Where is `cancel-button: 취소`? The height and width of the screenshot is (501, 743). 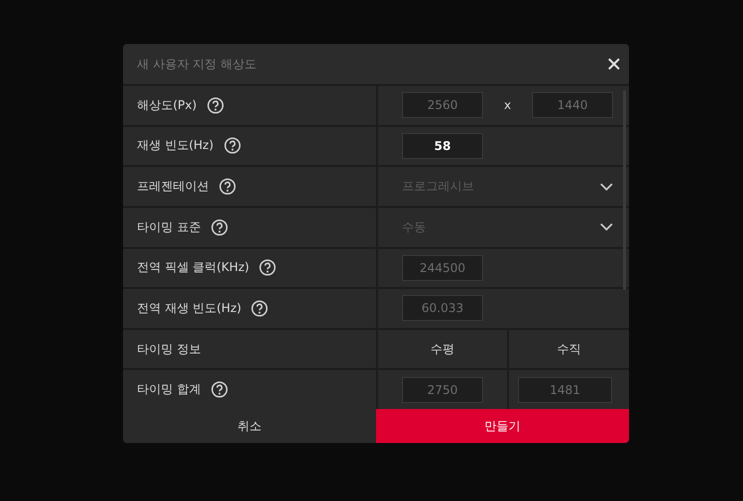 cancel-button: 취소 is located at coordinates (249, 426).